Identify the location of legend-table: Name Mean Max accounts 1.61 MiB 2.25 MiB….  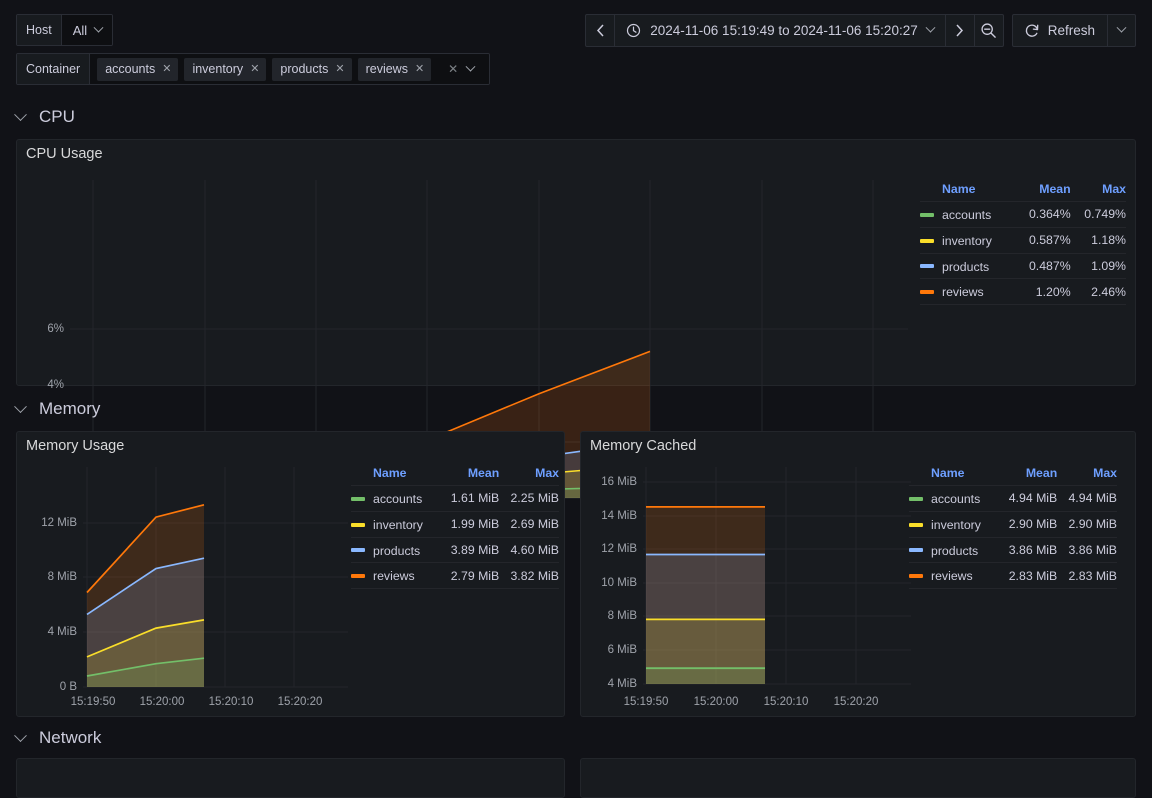
(455, 527).